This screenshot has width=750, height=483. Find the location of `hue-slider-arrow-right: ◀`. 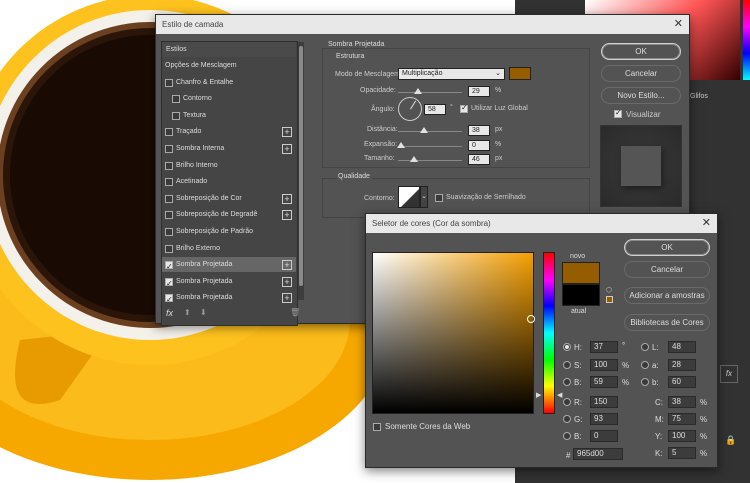

hue-slider-arrow-right: ◀ is located at coordinates (559, 395).